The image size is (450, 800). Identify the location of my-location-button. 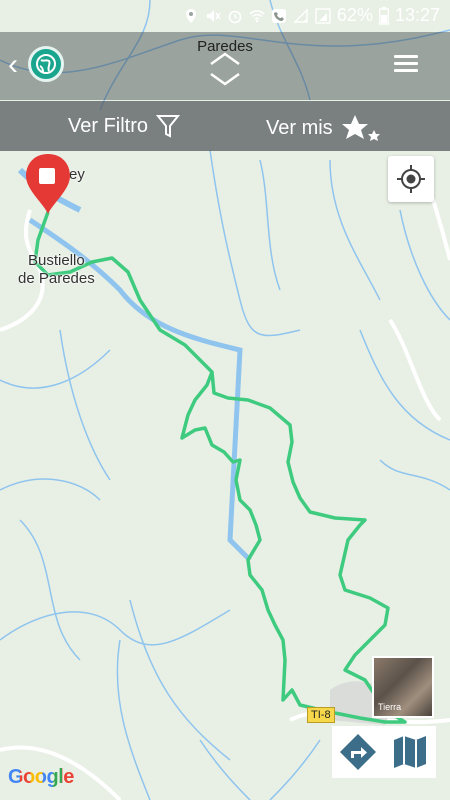
(411, 179).